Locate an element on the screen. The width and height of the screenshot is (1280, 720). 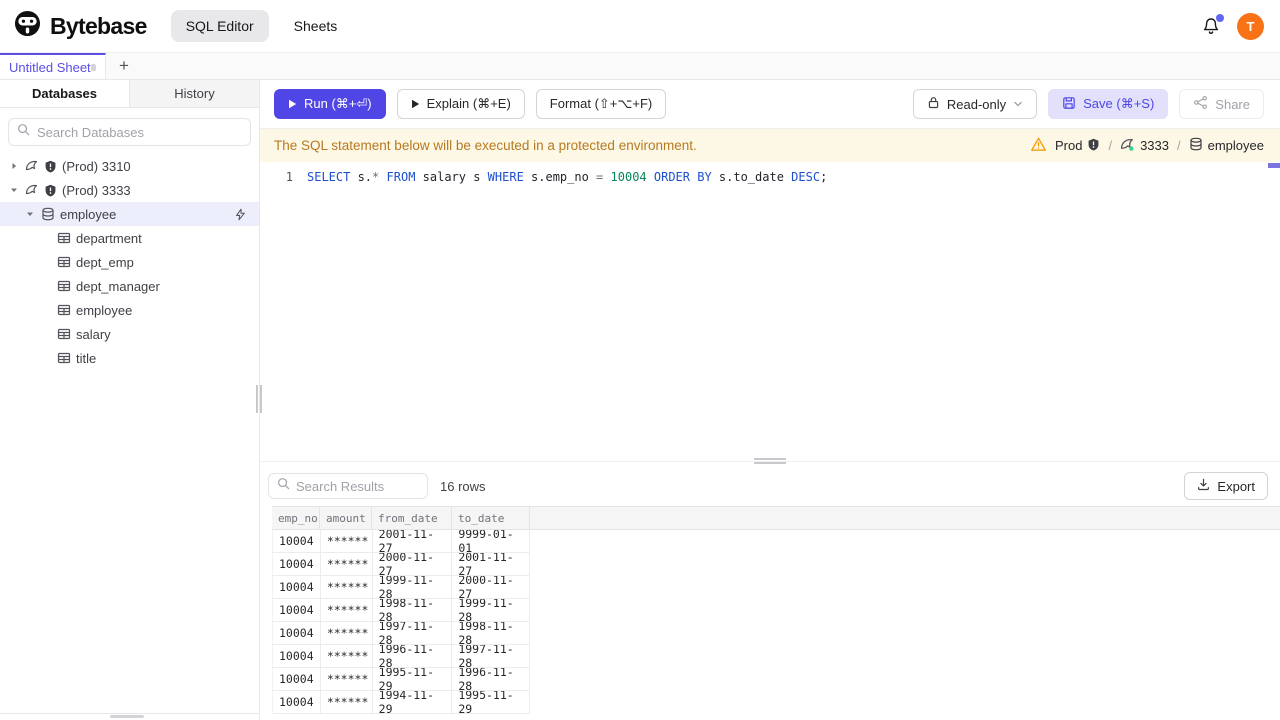
save-button: Save (⌘+S) is located at coordinates (1108, 104).